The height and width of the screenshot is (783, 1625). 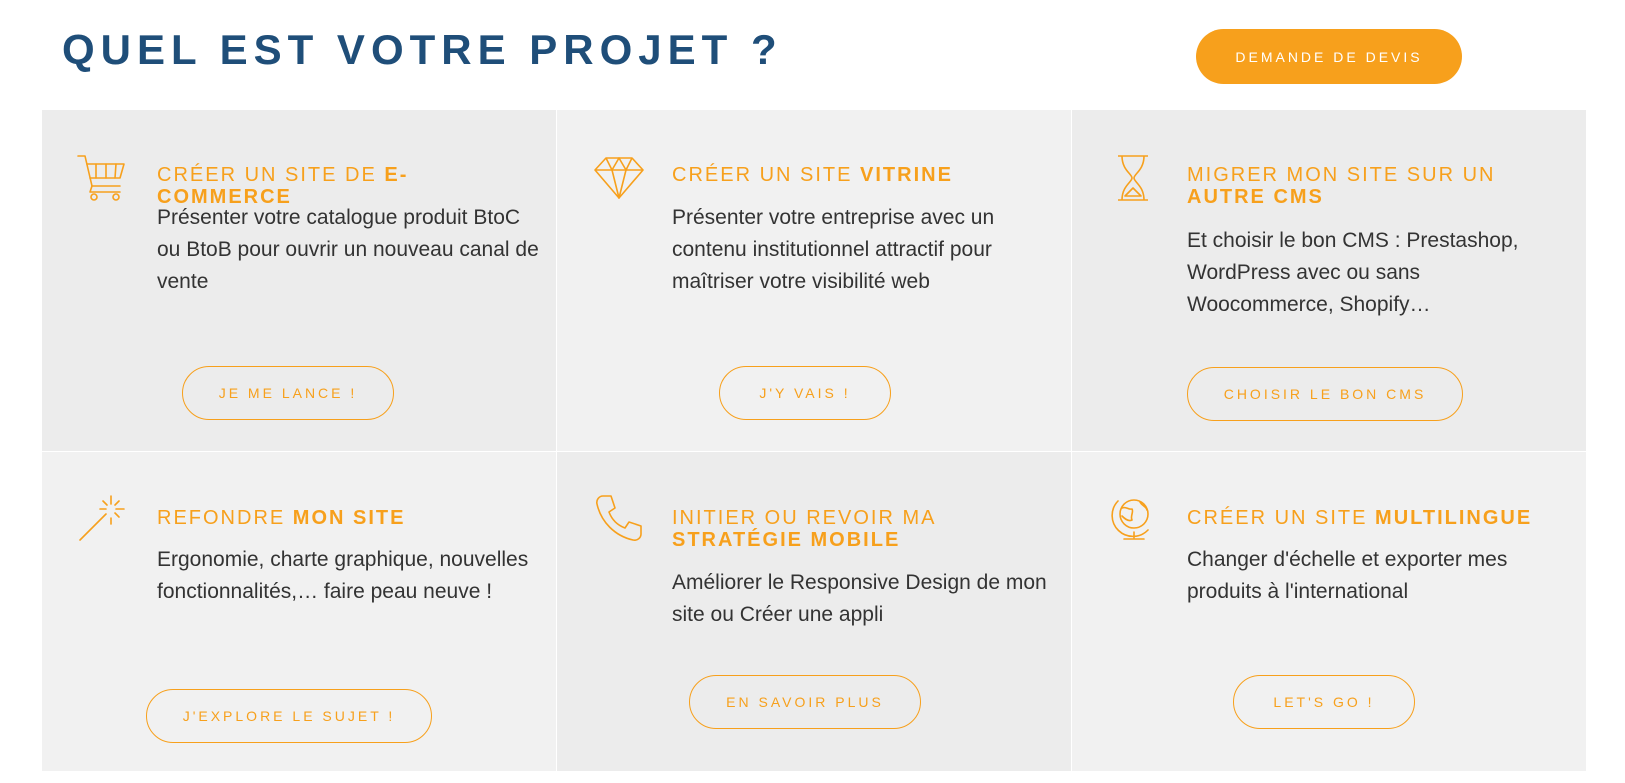 I want to click on card-title: MIGRER MON SITE SUR UN AUTRE CMS, so click(x=1341, y=186).